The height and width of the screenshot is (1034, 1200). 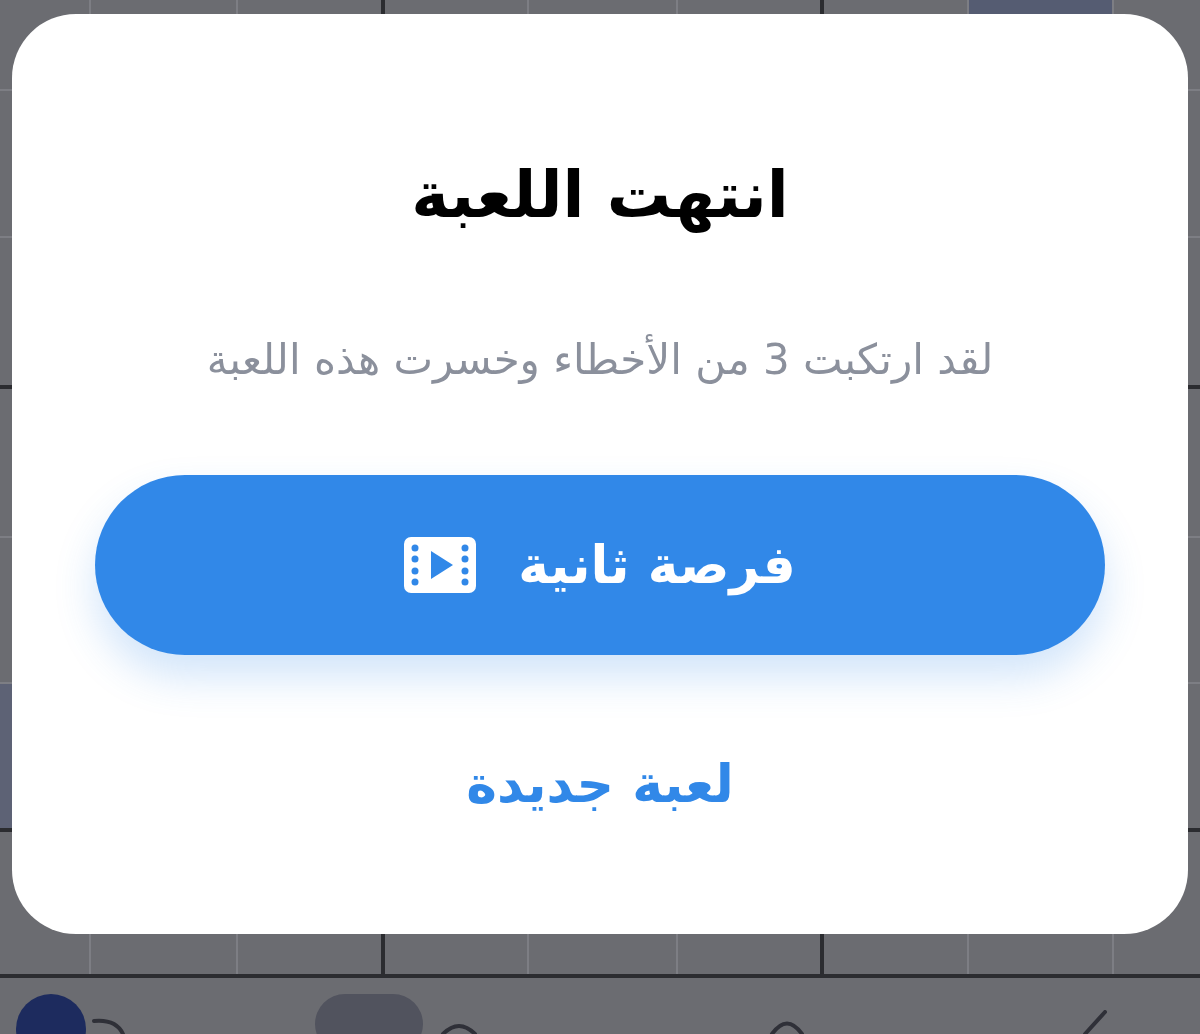 What do you see at coordinates (1095, 1022) in the screenshot?
I see `check-icon` at bounding box center [1095, 1022].